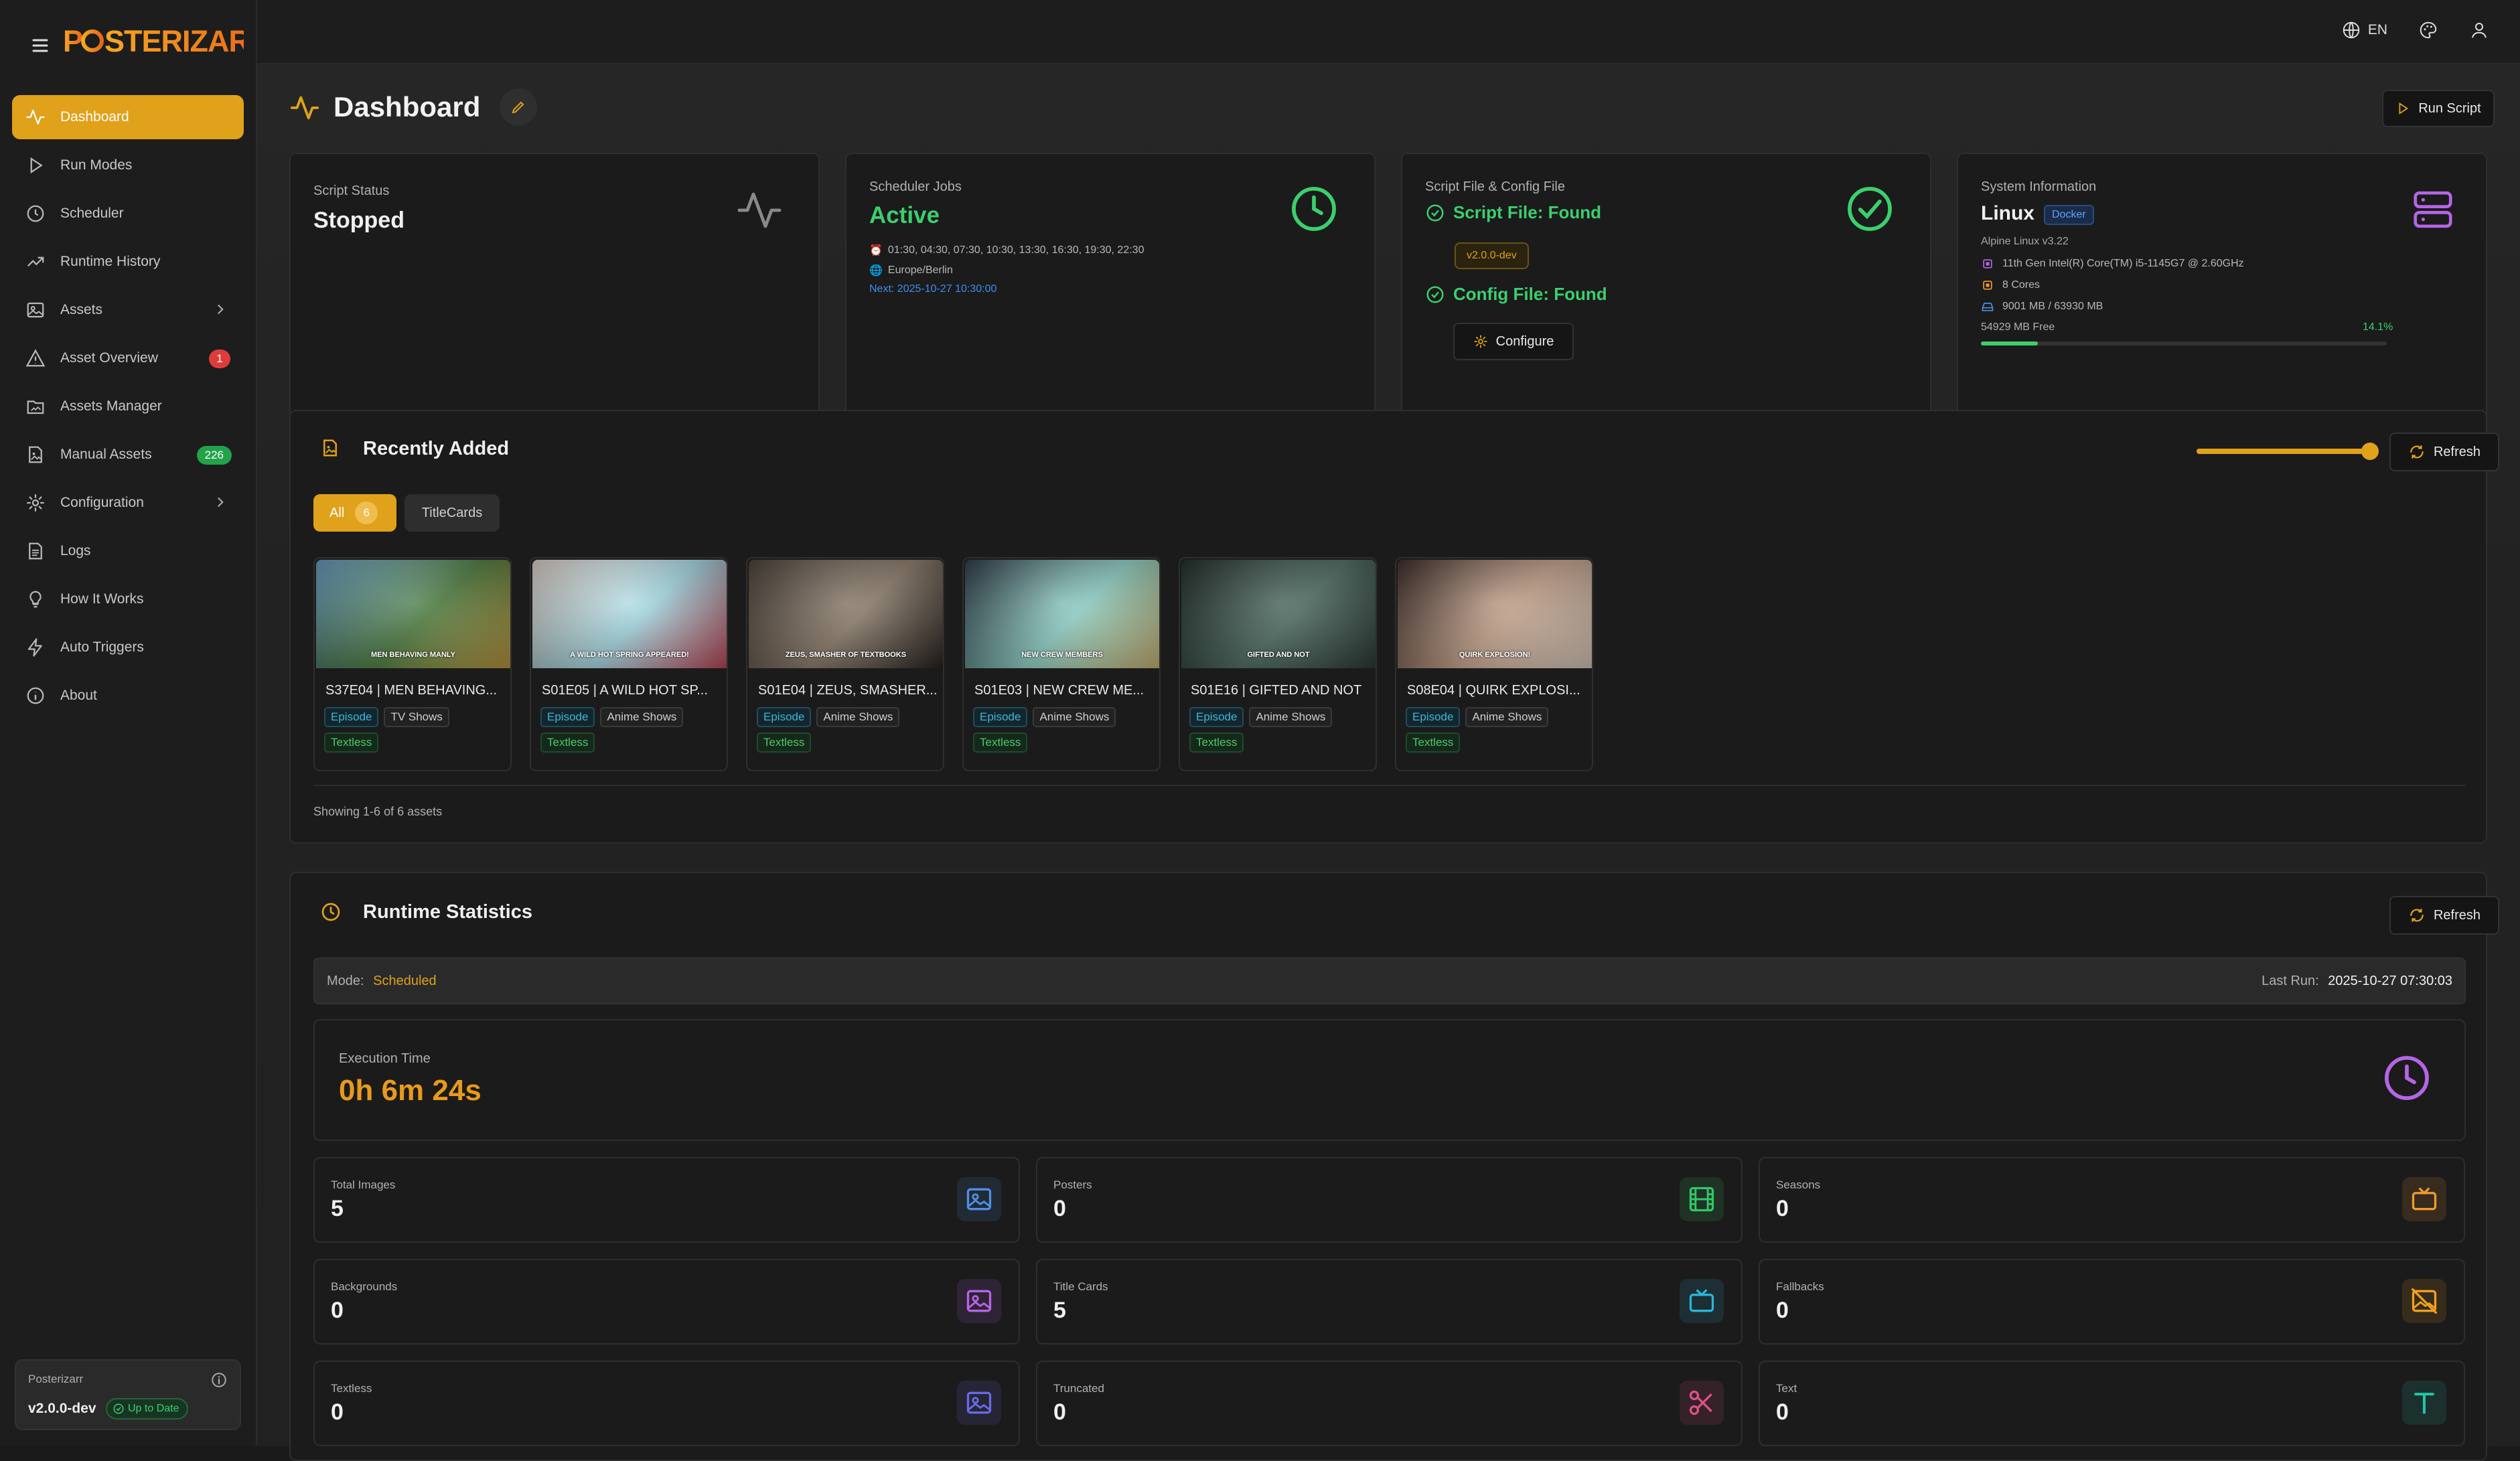 Image resolution: width=2520 pixels, height=1461 pixels. I want to click on docker-badge: Docker, so click(2069, 215).